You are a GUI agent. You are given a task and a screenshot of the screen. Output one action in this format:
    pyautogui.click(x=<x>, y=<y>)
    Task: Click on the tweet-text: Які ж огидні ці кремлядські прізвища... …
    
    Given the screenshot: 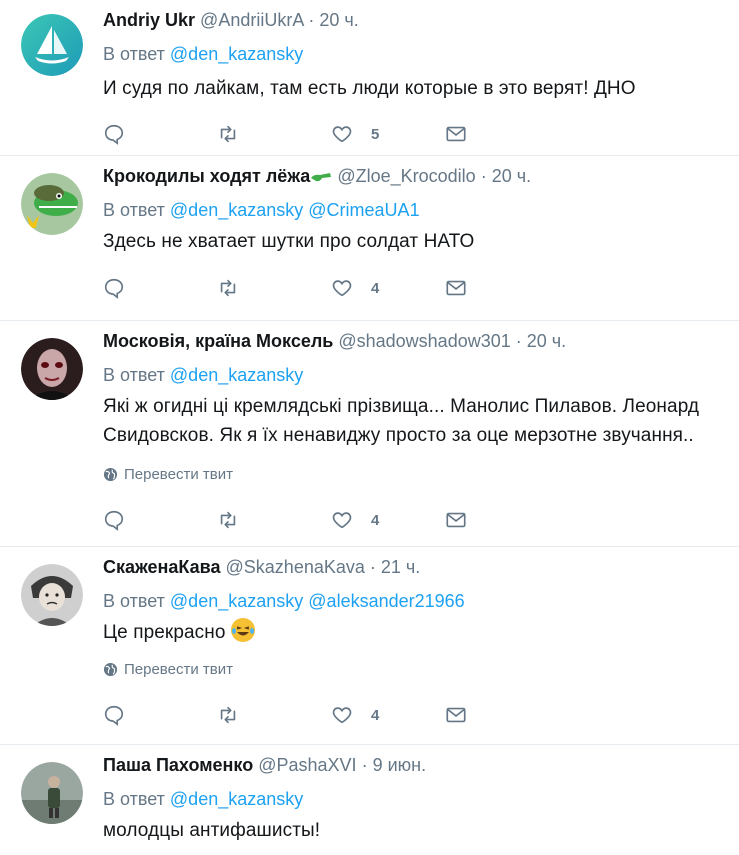 What is the action you would take?
    pyautogui.click(x=401, y=421)
    